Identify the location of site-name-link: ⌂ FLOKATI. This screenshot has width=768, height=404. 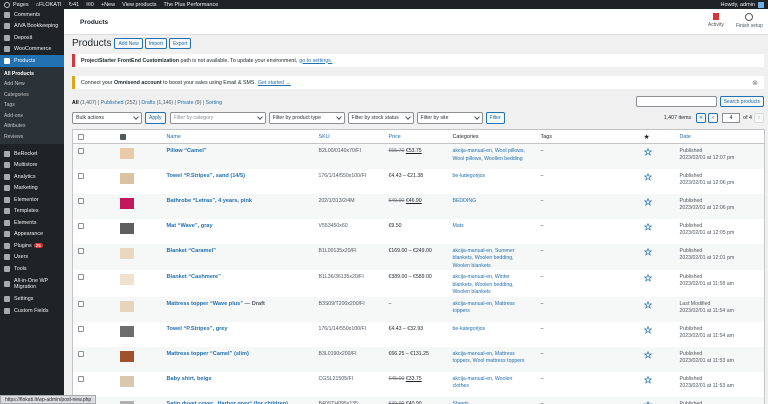
(49, 5).